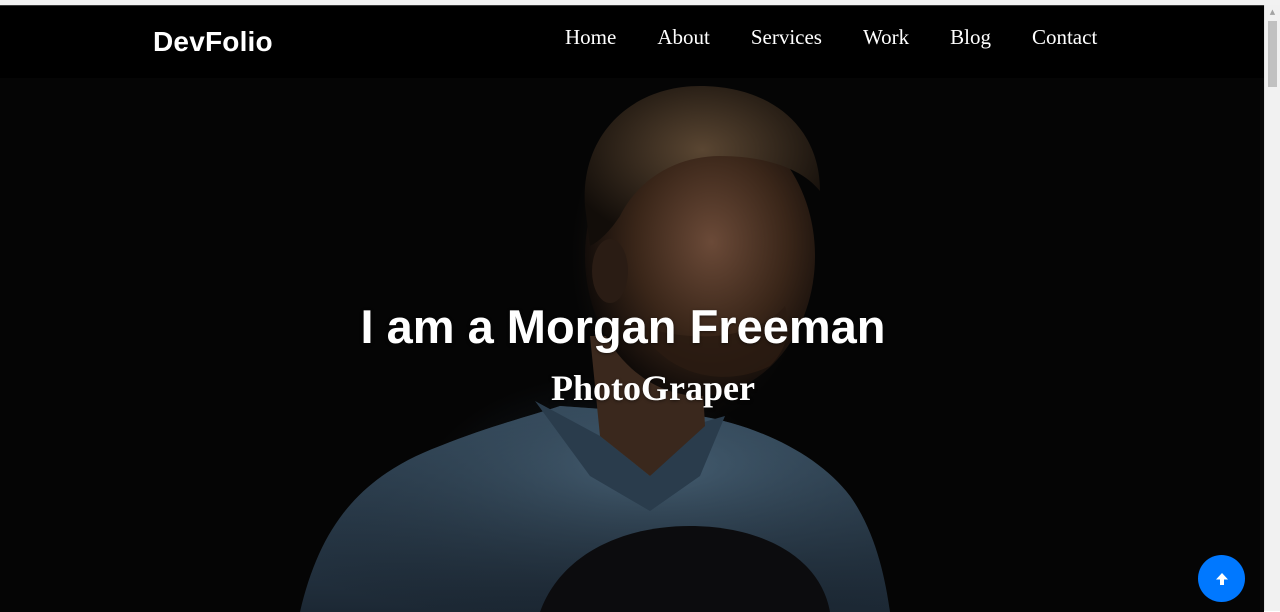 This screenshot has height=612, width=1280. What do you see at coordinates (831, 37) in the screenshot?
I see `main-nav: Home About Services Work Blog Contact` at bounding box center [831, 37].